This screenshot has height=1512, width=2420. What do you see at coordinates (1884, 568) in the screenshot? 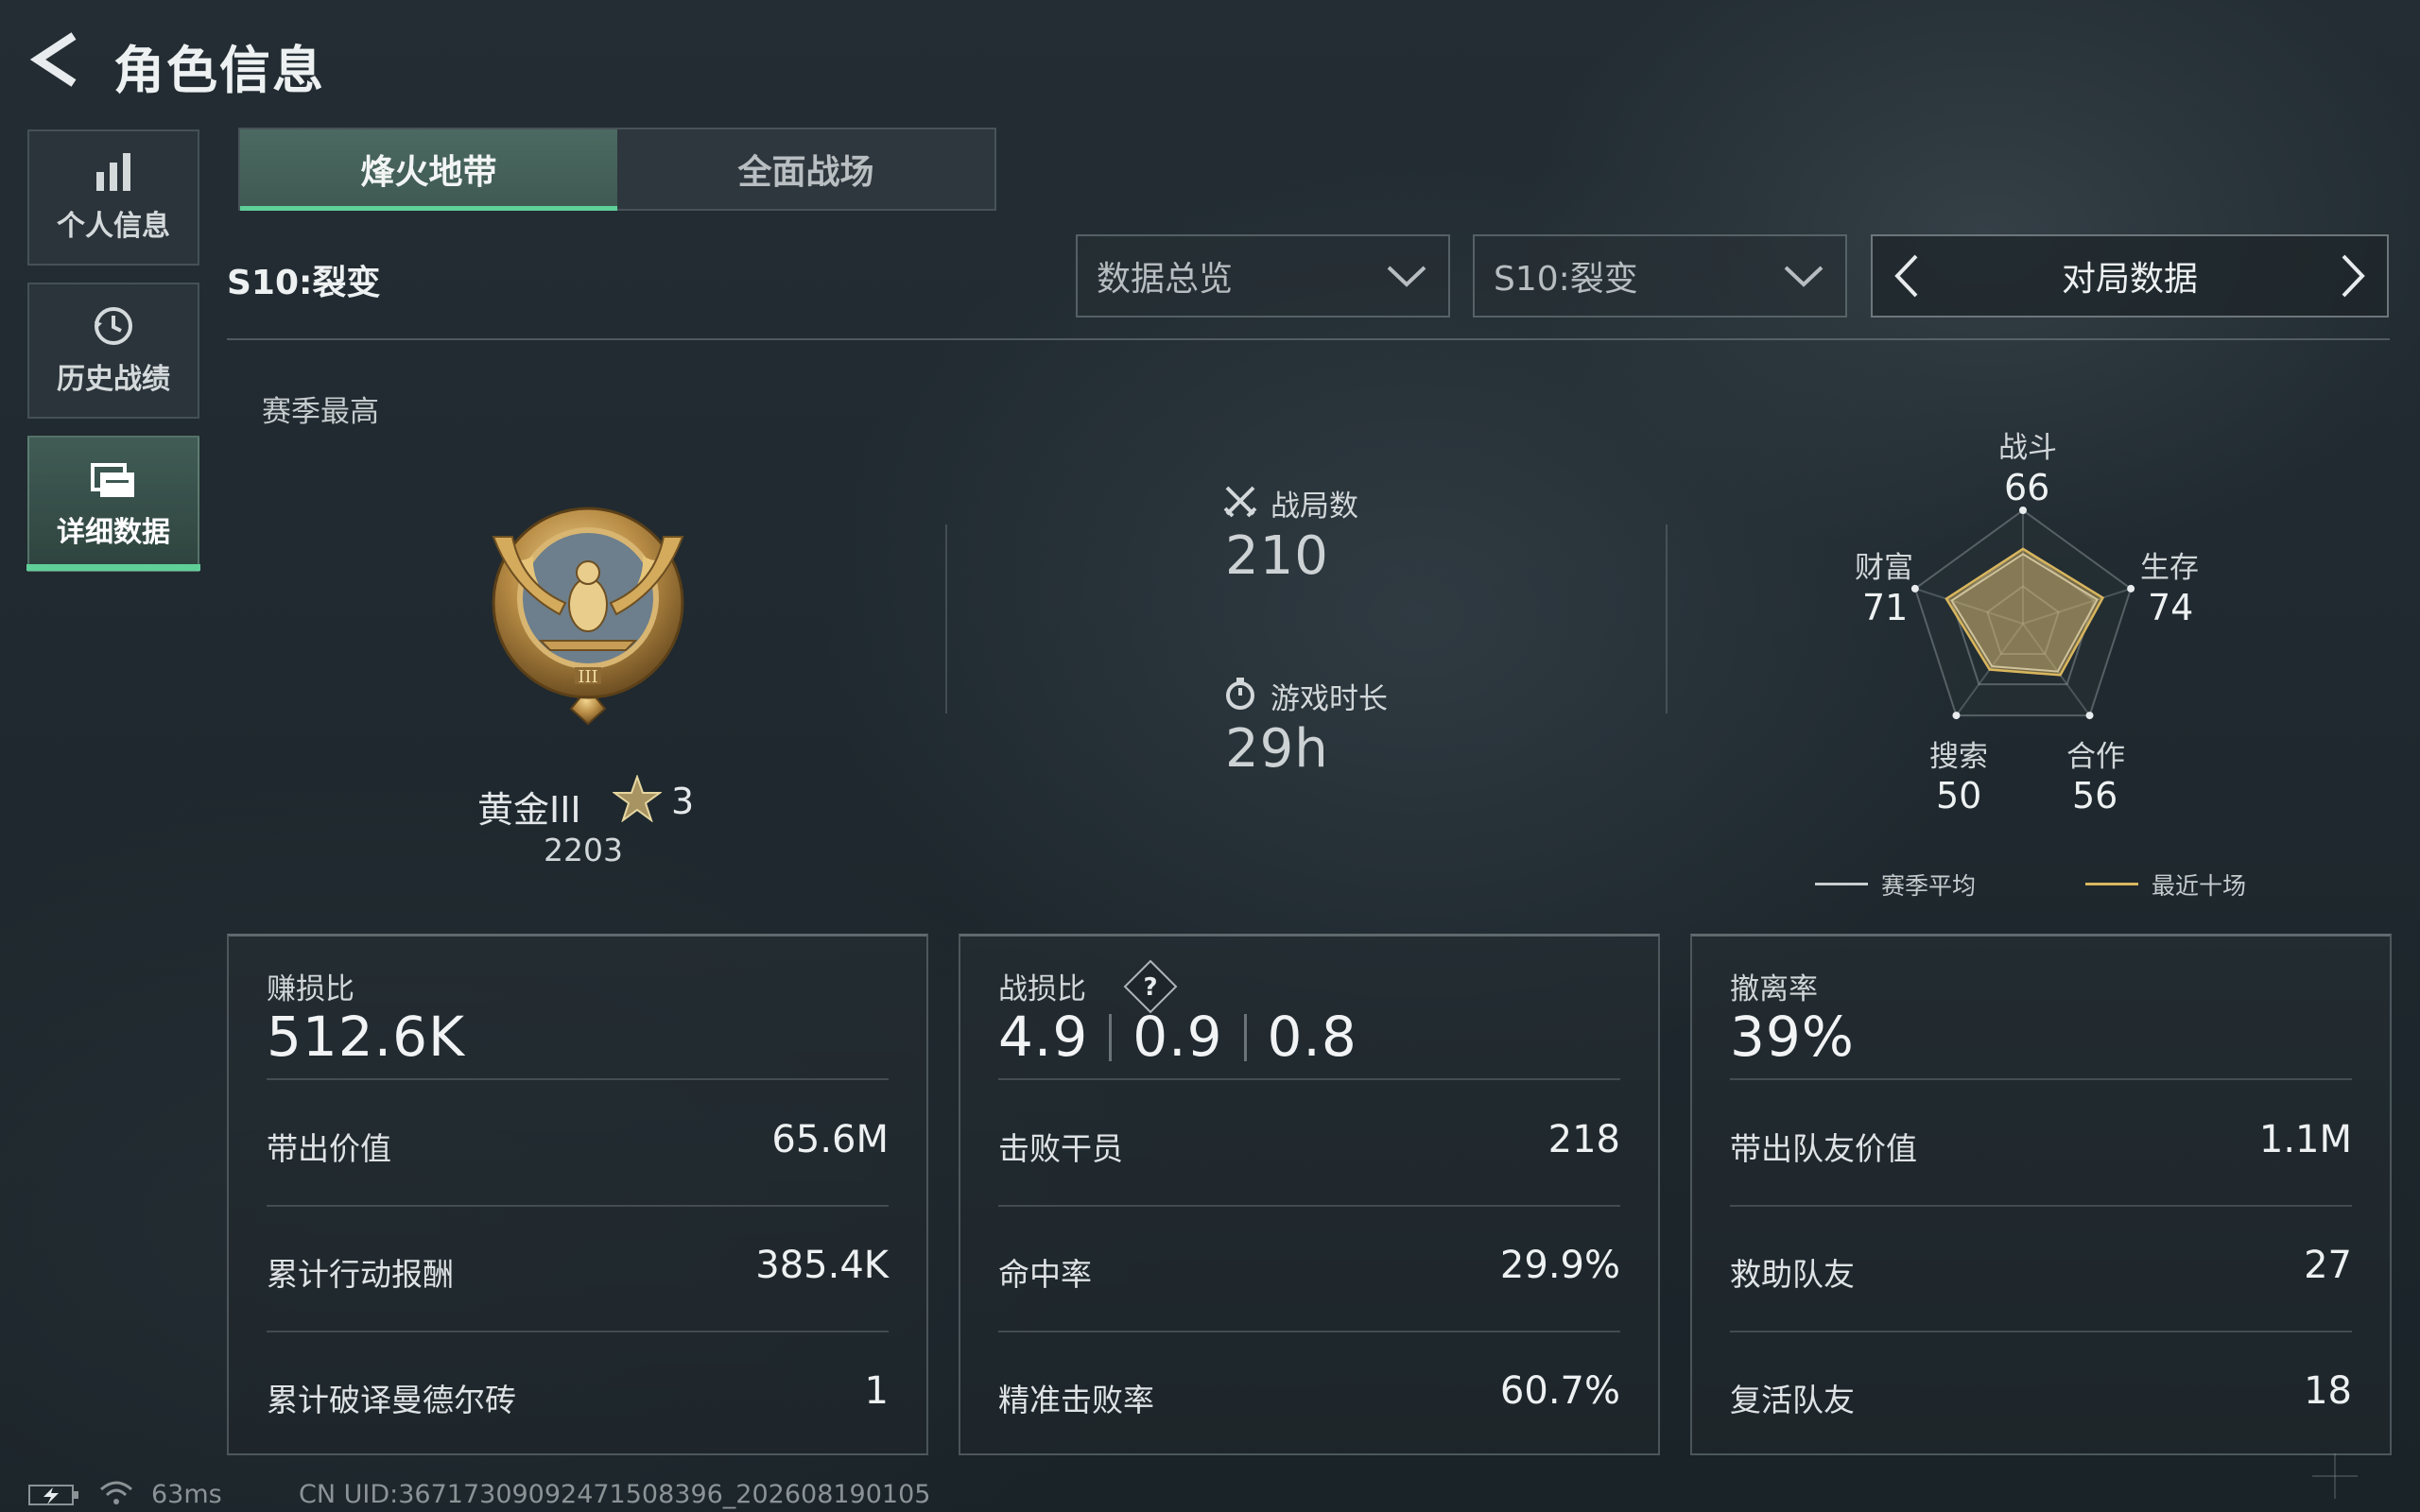
I see `radar-label-wealth: 财富` at bounding box center [1884, 568].